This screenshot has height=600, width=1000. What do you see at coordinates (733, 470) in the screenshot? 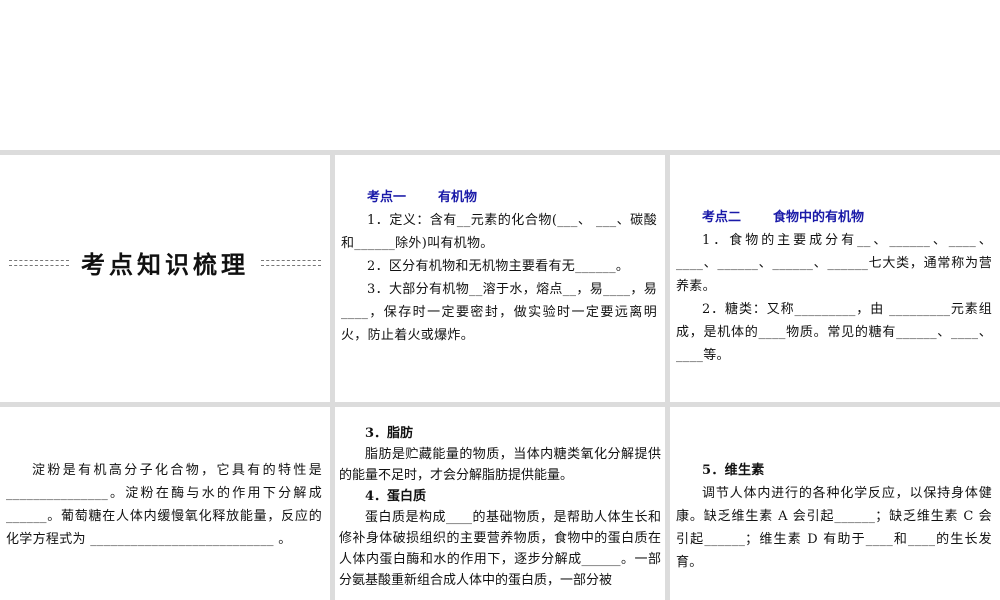
I see `vitamin-heading: 5．维生素` at bounding box center [733, 470].